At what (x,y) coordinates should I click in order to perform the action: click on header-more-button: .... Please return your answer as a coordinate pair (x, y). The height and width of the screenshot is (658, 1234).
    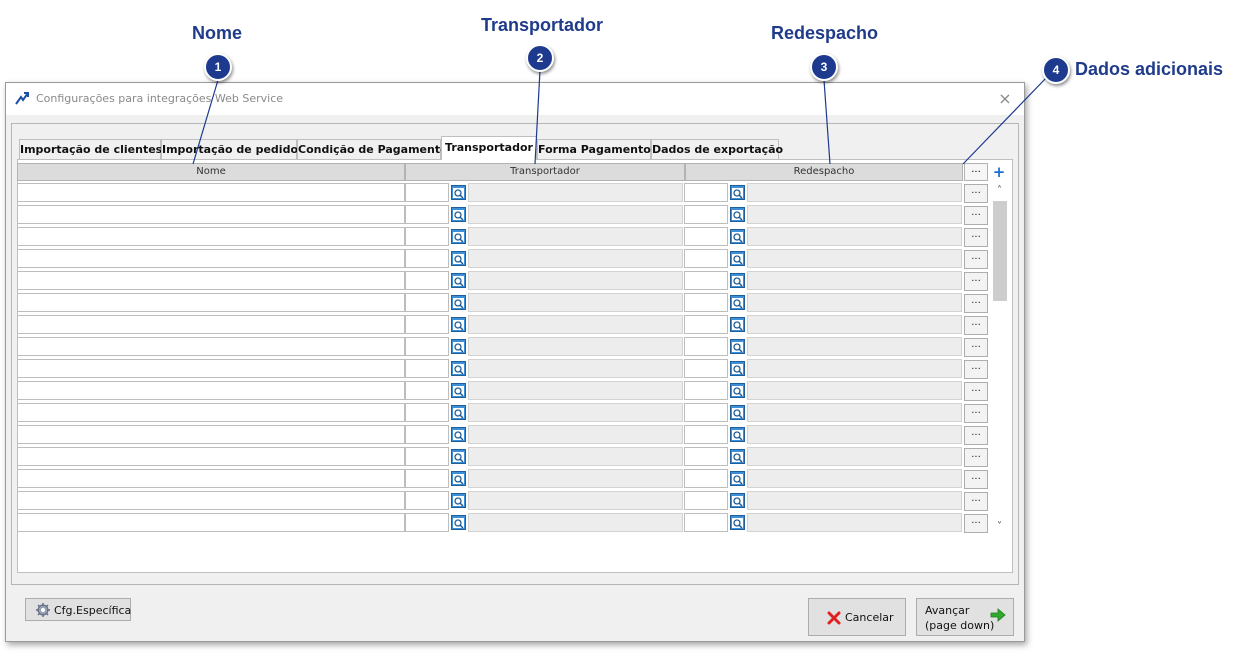
    Looking at the image, I should click on (976, 172).